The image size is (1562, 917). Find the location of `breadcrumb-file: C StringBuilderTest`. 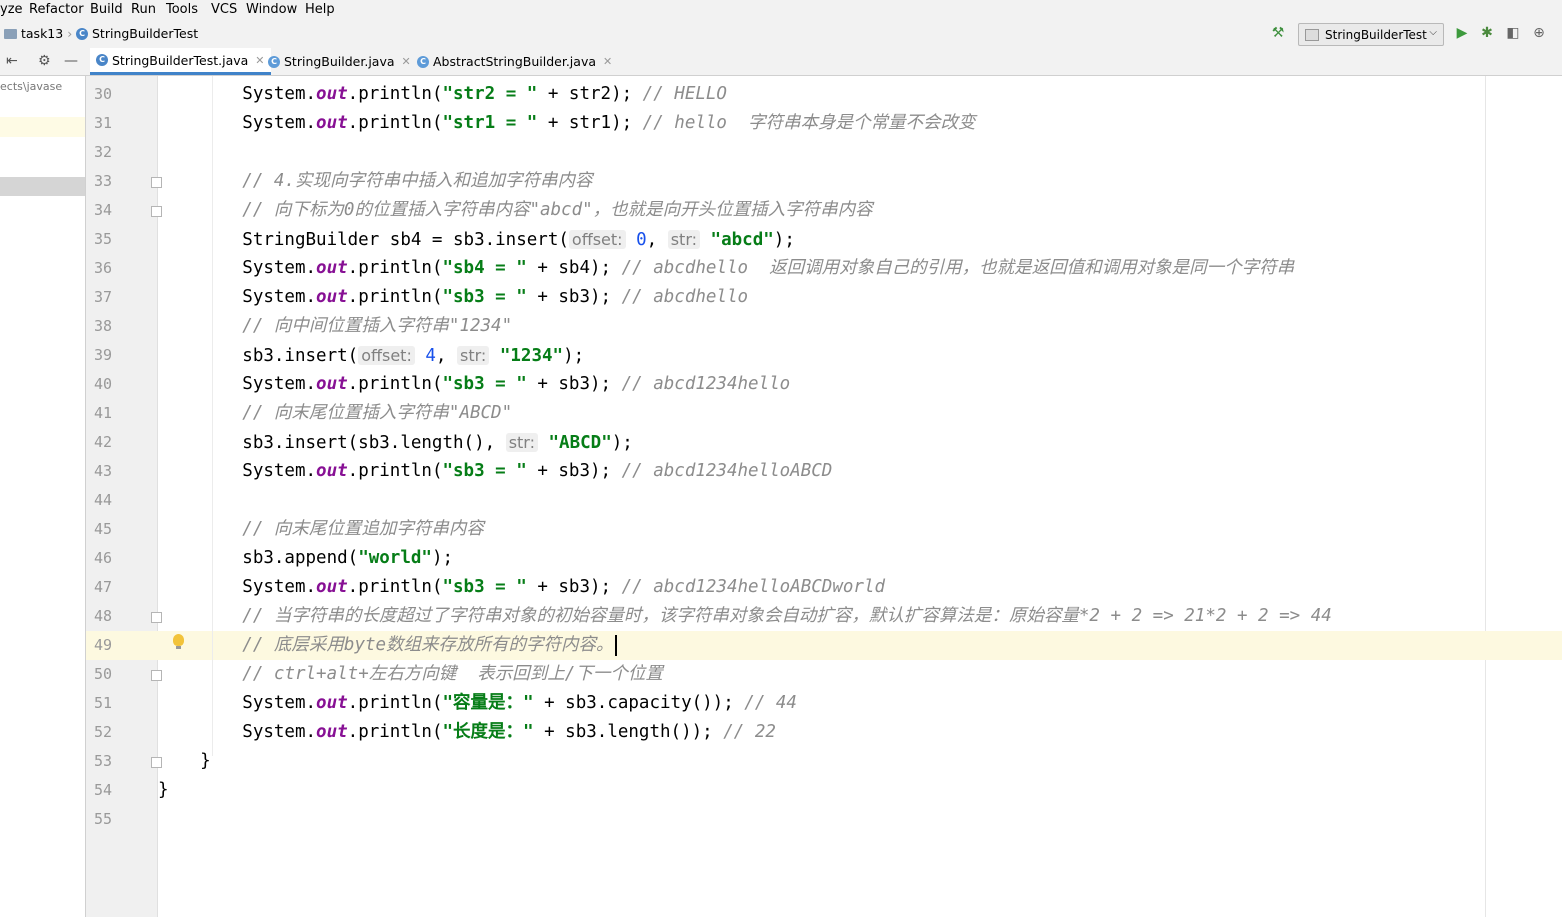

breadcrumb-file: C StringBuilderTest is located at coordinates (137, 33).